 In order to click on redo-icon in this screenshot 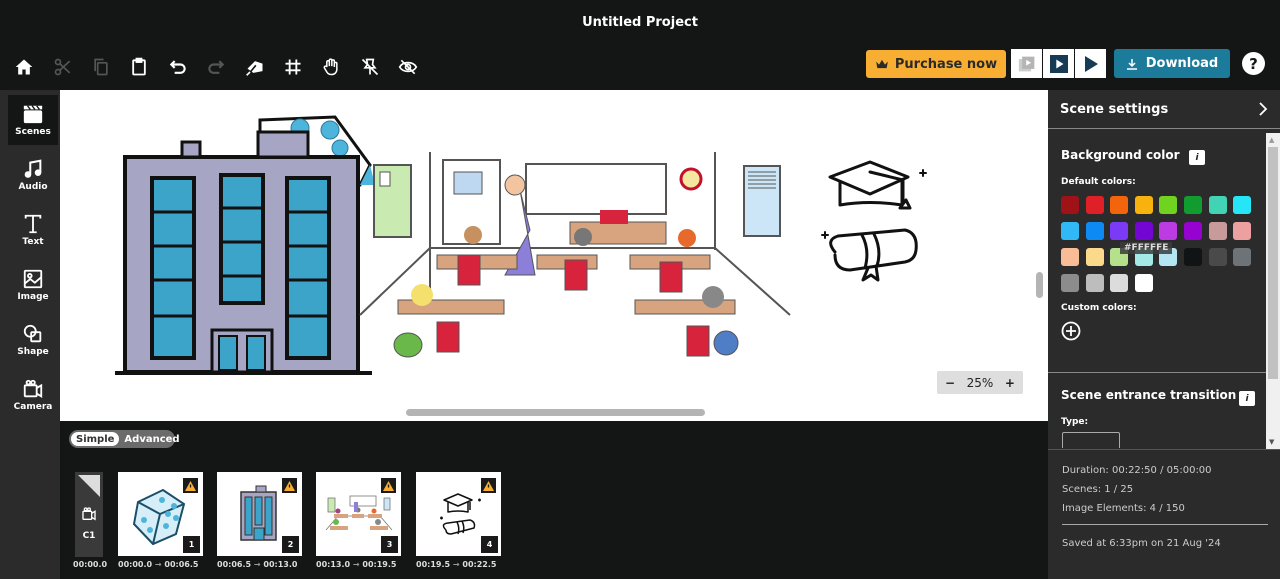, I will do `click(216, 67)`.